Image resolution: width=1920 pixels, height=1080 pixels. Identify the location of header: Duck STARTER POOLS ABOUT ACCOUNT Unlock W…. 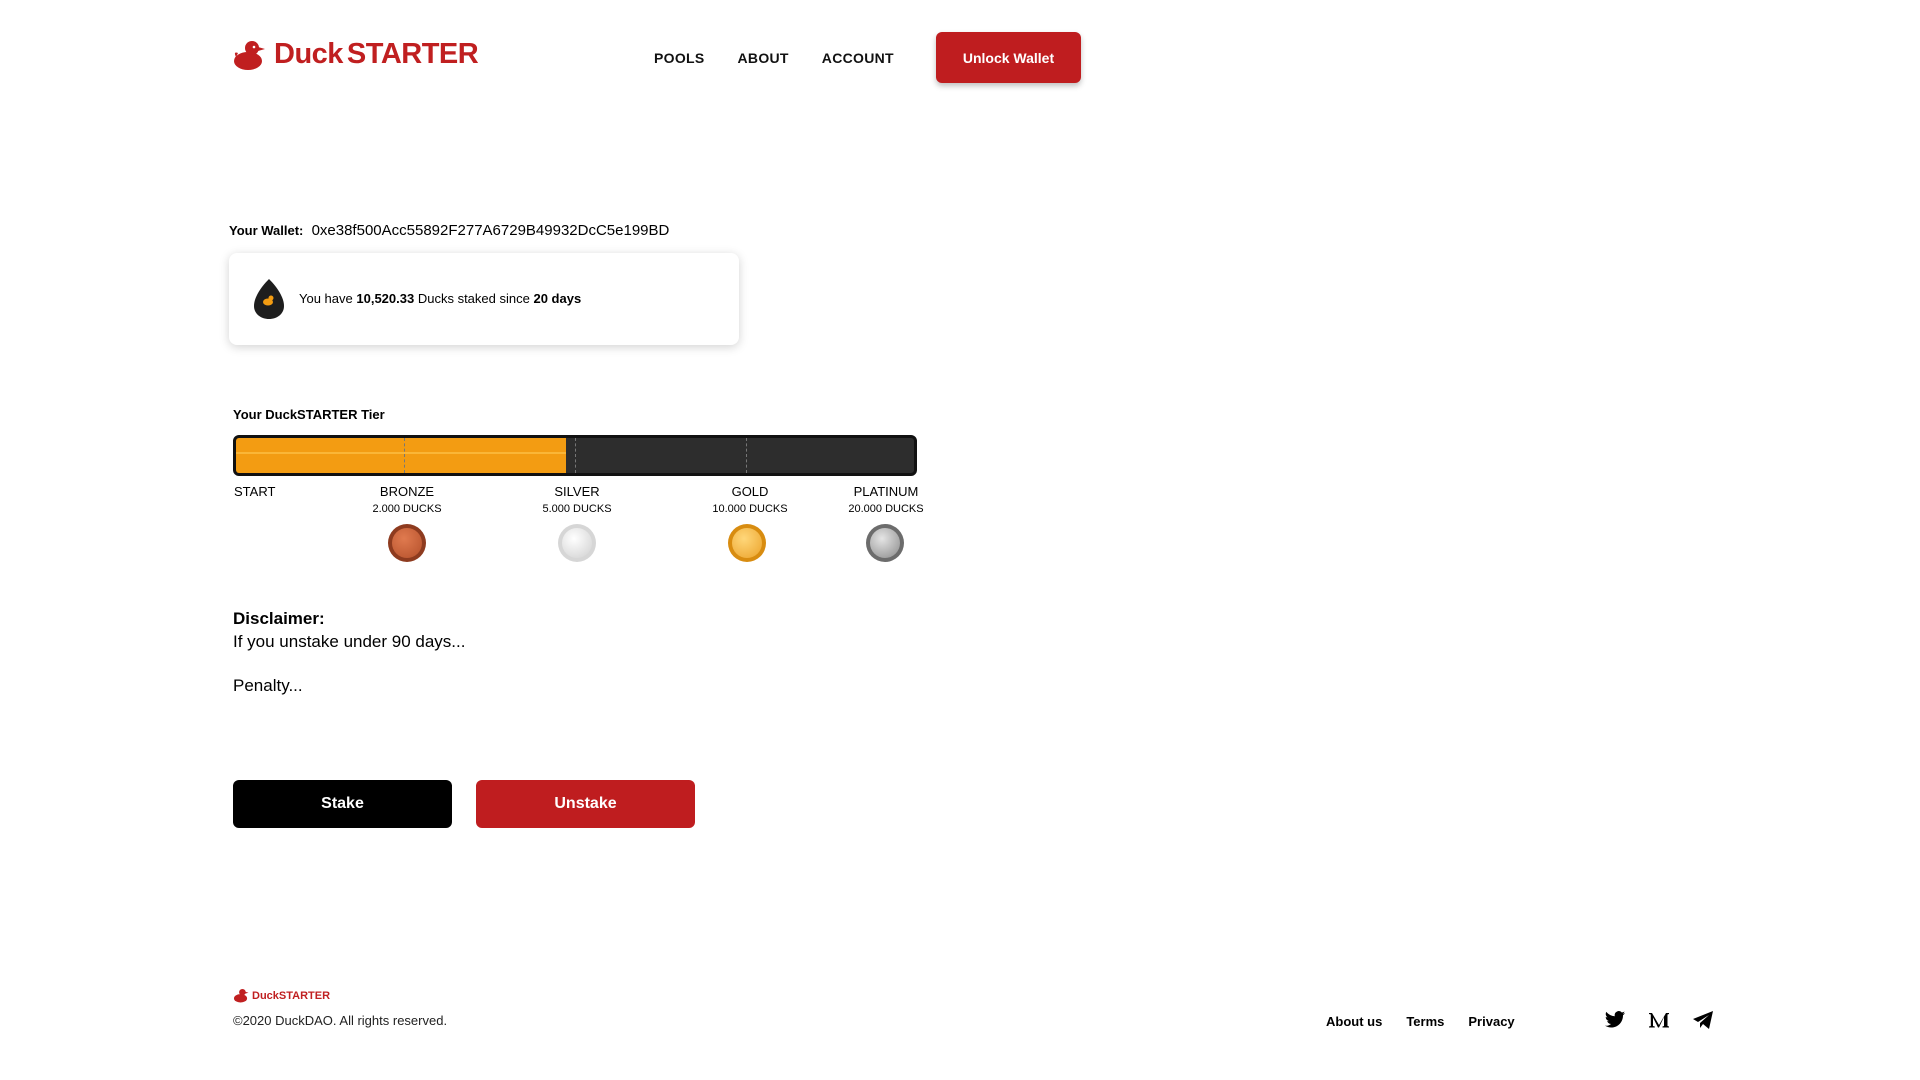
(657, 58).